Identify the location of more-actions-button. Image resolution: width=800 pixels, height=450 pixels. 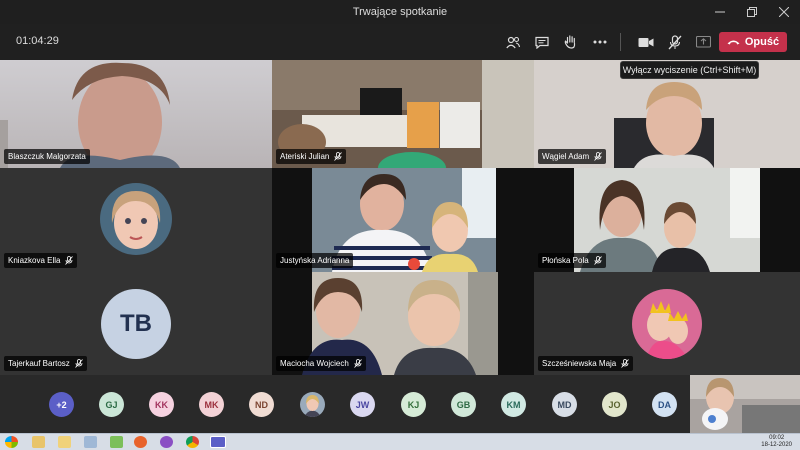
(599, 42).